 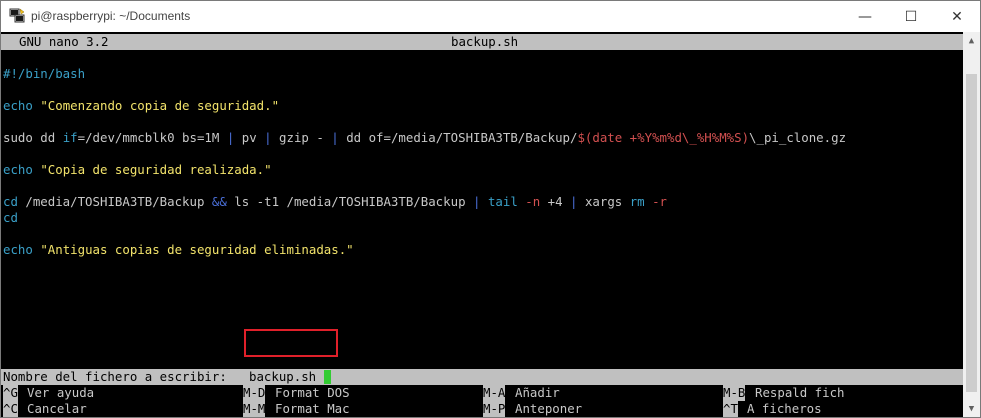 What do you see at coordinates (111, 16) in the screenshot?
I see `window-title: pi@raspberrypi: ~/Documents` at bounding box center [111, 16].